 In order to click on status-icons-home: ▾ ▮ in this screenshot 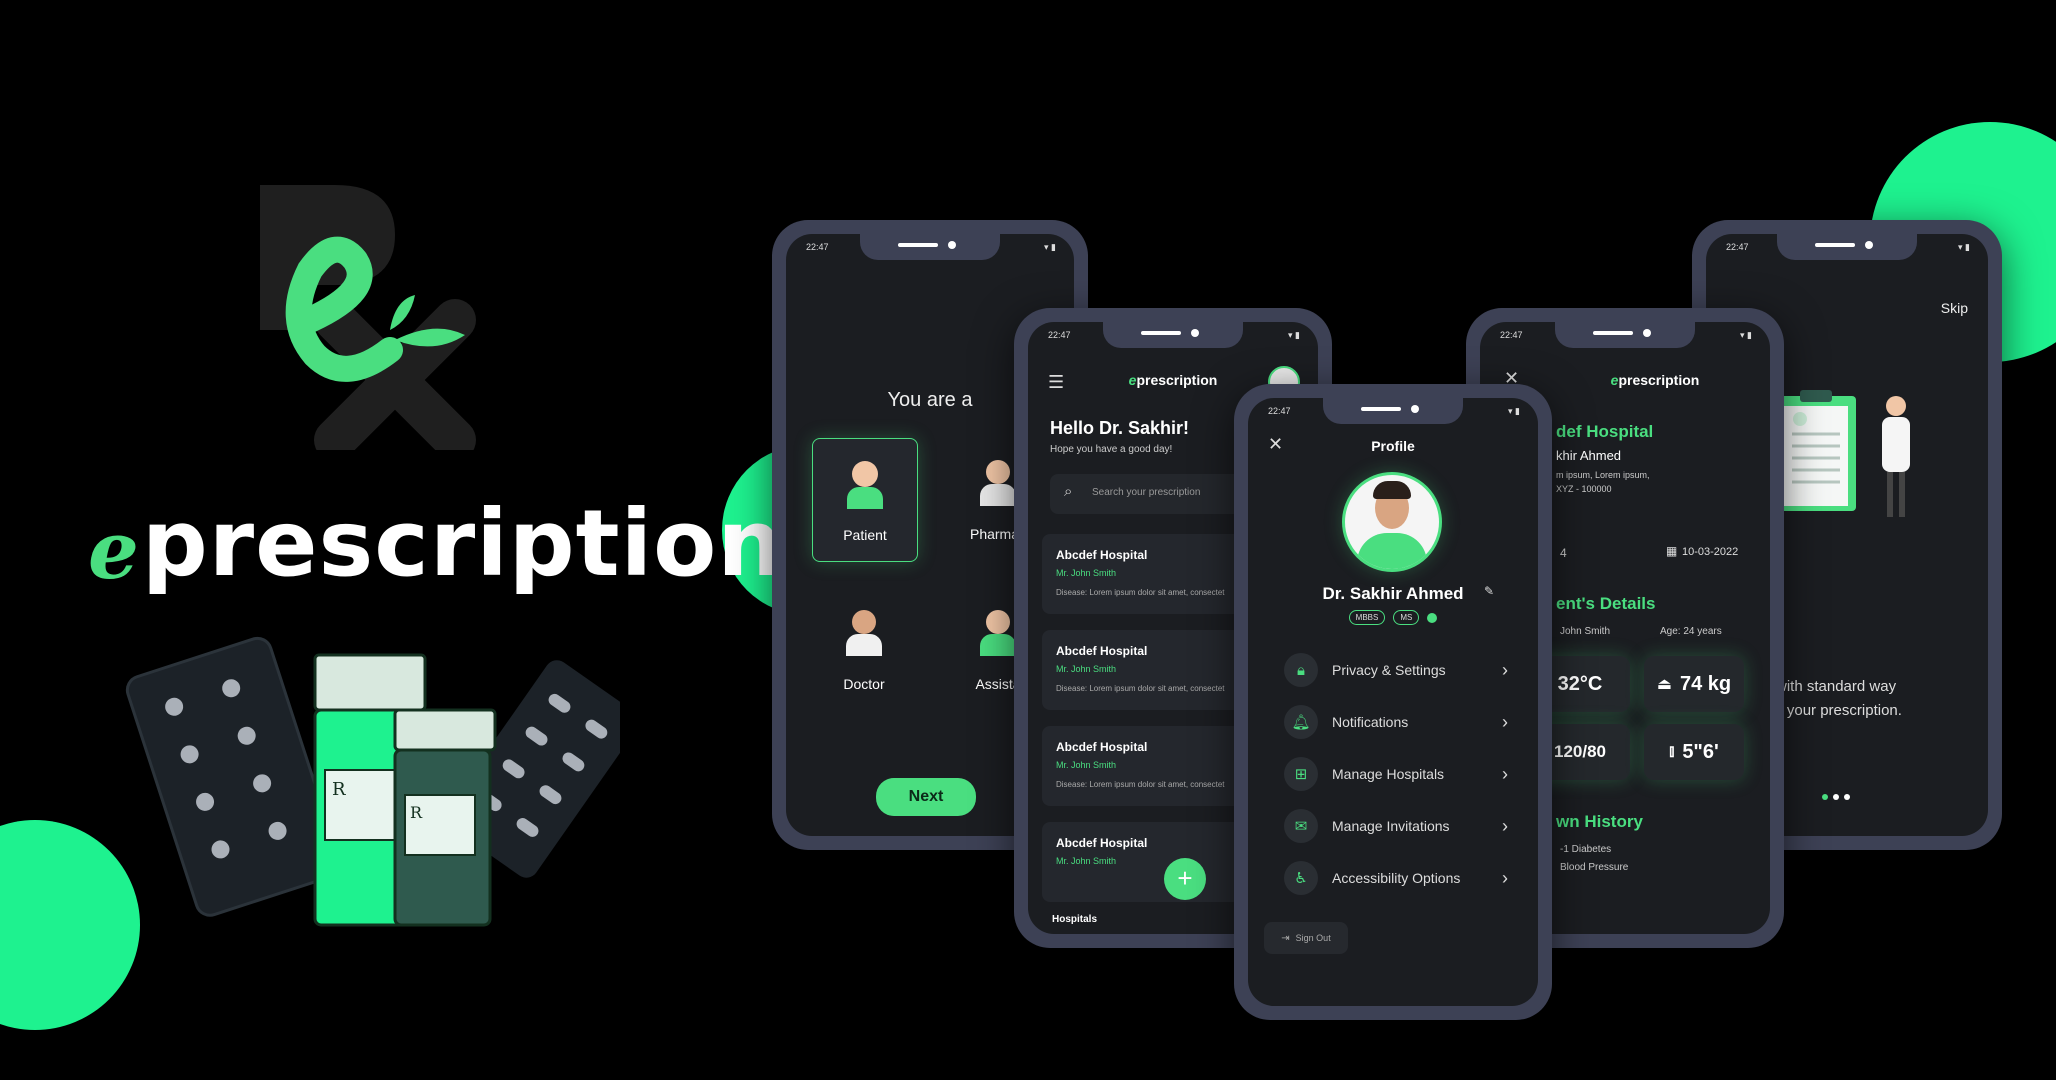, I will do `click(1294, 335)`.